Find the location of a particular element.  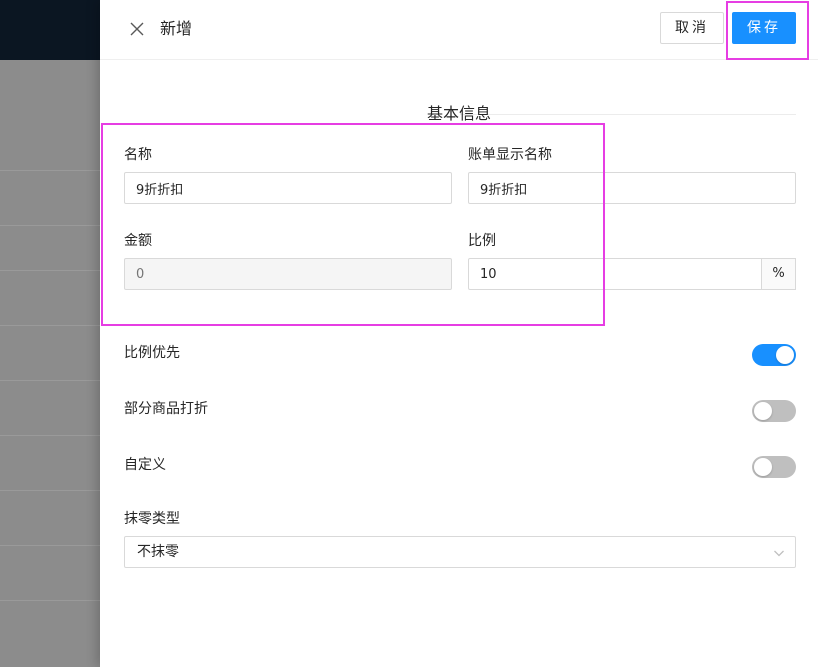

chevron-down-icon is located at coordinates (779, 553).